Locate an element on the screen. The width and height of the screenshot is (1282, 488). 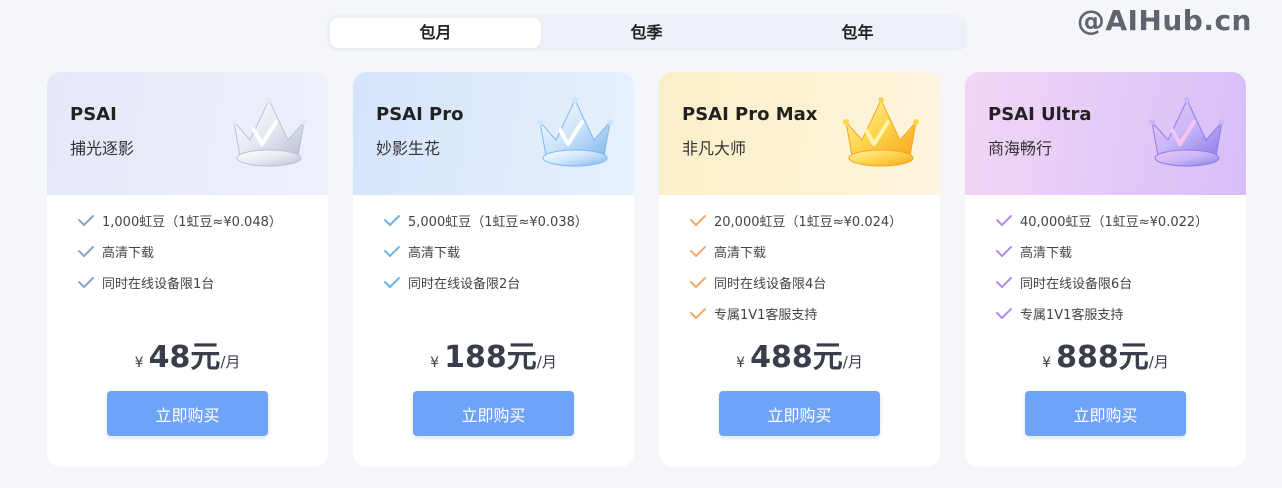
price-amount: 48元 is located at coordinates (184, 357).